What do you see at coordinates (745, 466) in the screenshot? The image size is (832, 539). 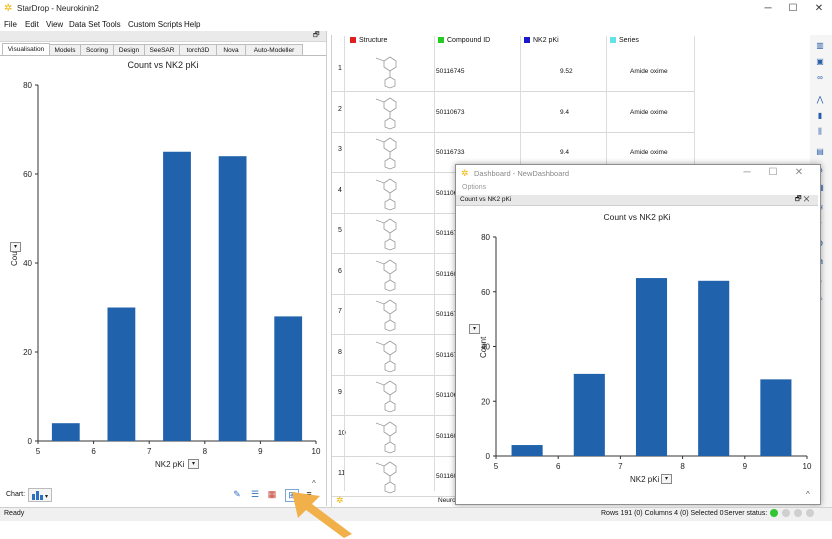 I see `dashboard-x-tick-label: 9` at bounding box center [745, 466].